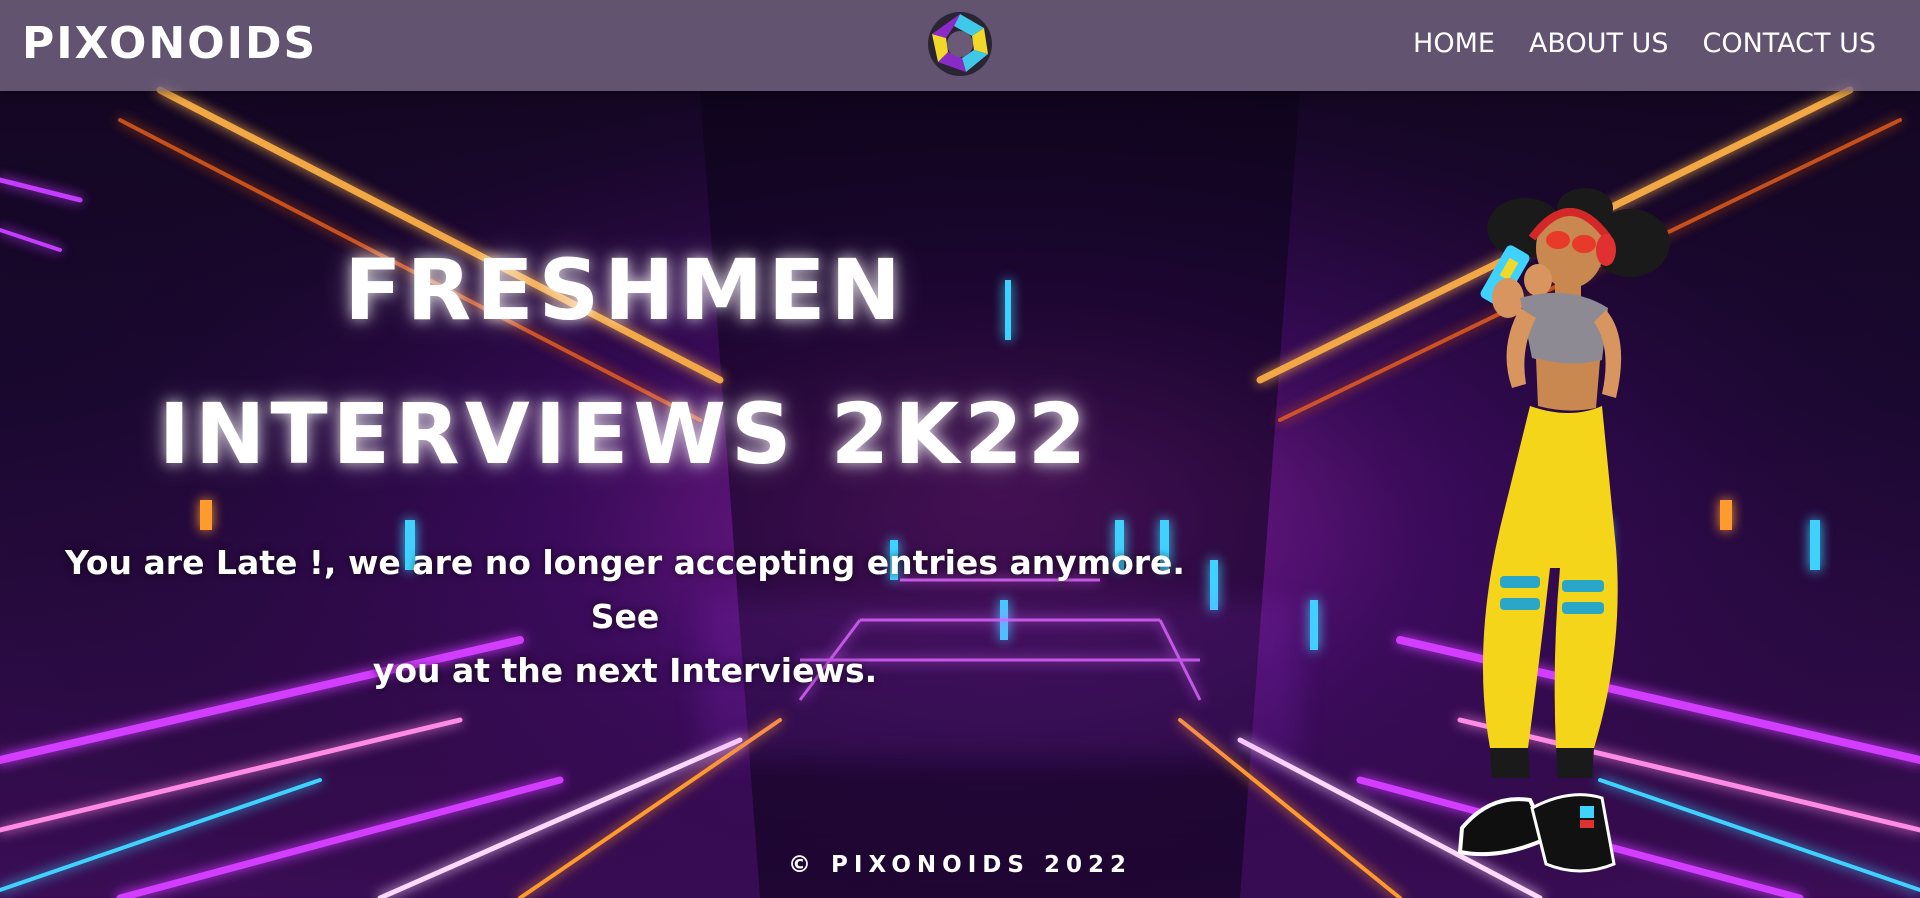 The width and height of the screenshot is (1920, 898). What do you see at coordinates (625, 290) in the screenshot?
I see `hero-title-line-1: FRESHMEN` at bounding box center [625, 290].